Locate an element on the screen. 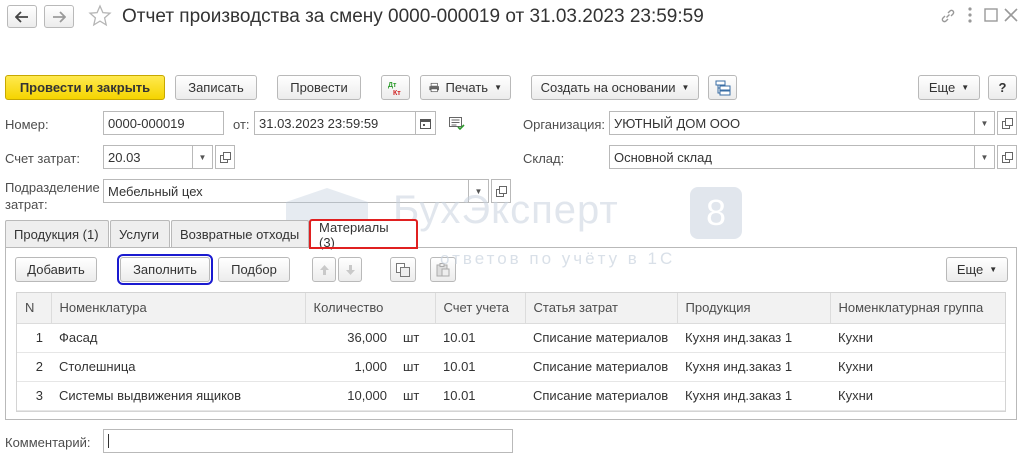 The height and width of the screenshot is (457, 1022). back-button is located at coordinates (22, 16).